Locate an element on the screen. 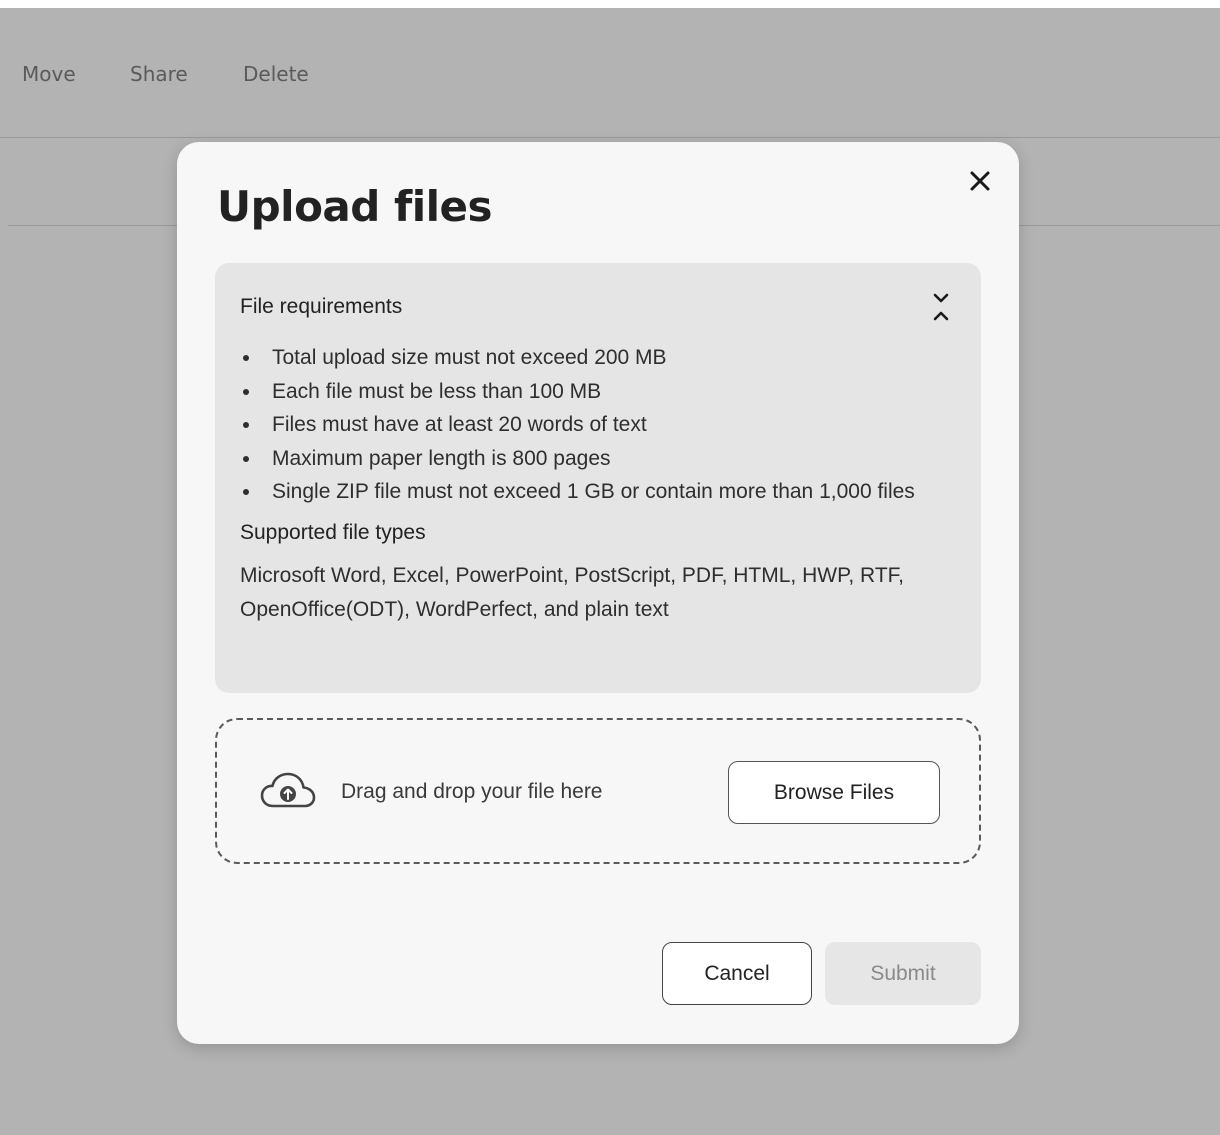  requirements-header: File requirements is located at coordinates (597, 307).